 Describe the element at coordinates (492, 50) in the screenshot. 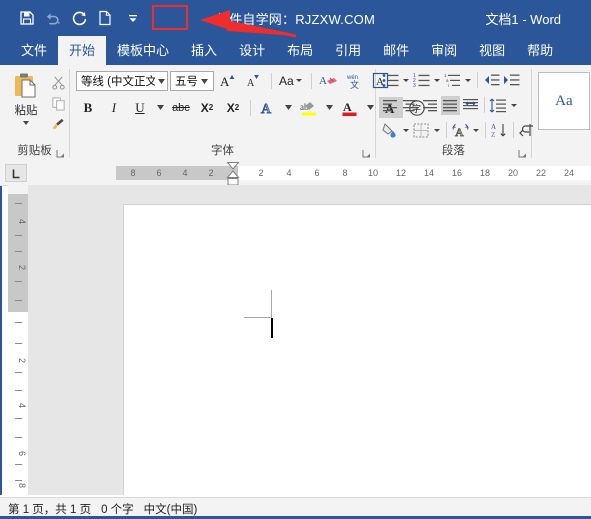

I see `tab-view: 视图` at that location.